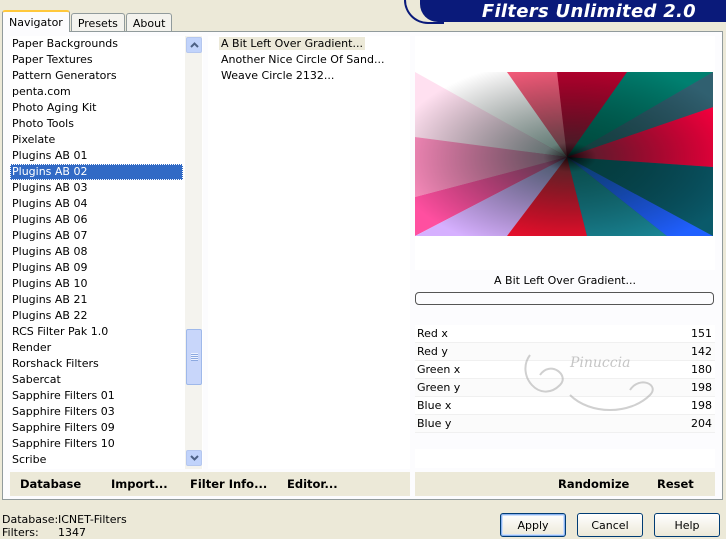 This screenshot has width=726, height=539. What do you see at coordinates (565, 370) in the screenshot?
I see `parameter-row: Green x 180` at bounding box center [565, 370].